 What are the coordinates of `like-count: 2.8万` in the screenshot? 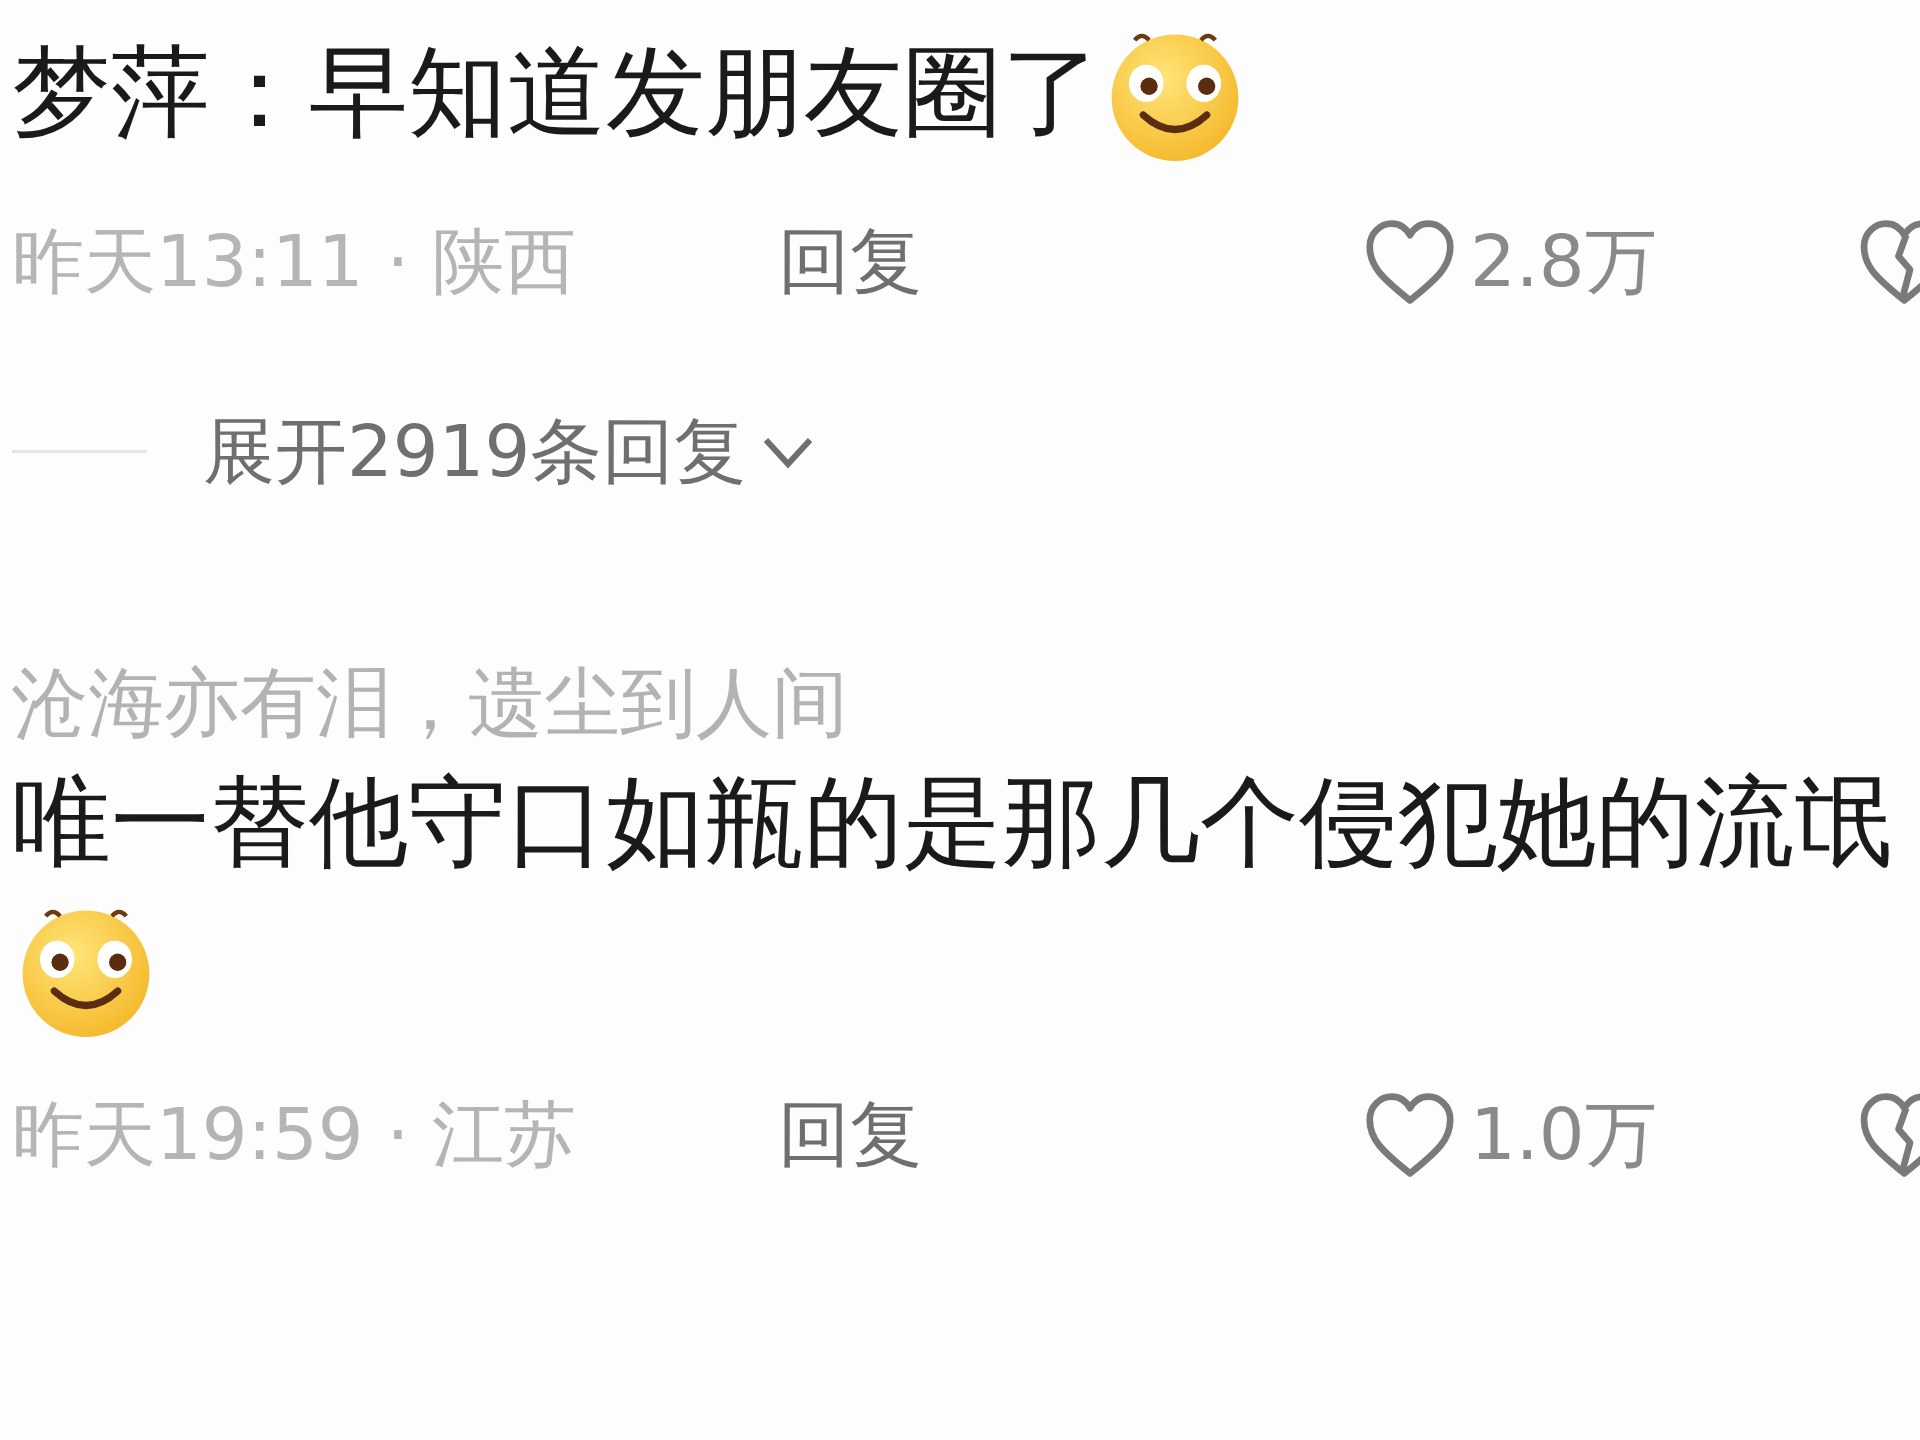 It's located at (1564, 261).